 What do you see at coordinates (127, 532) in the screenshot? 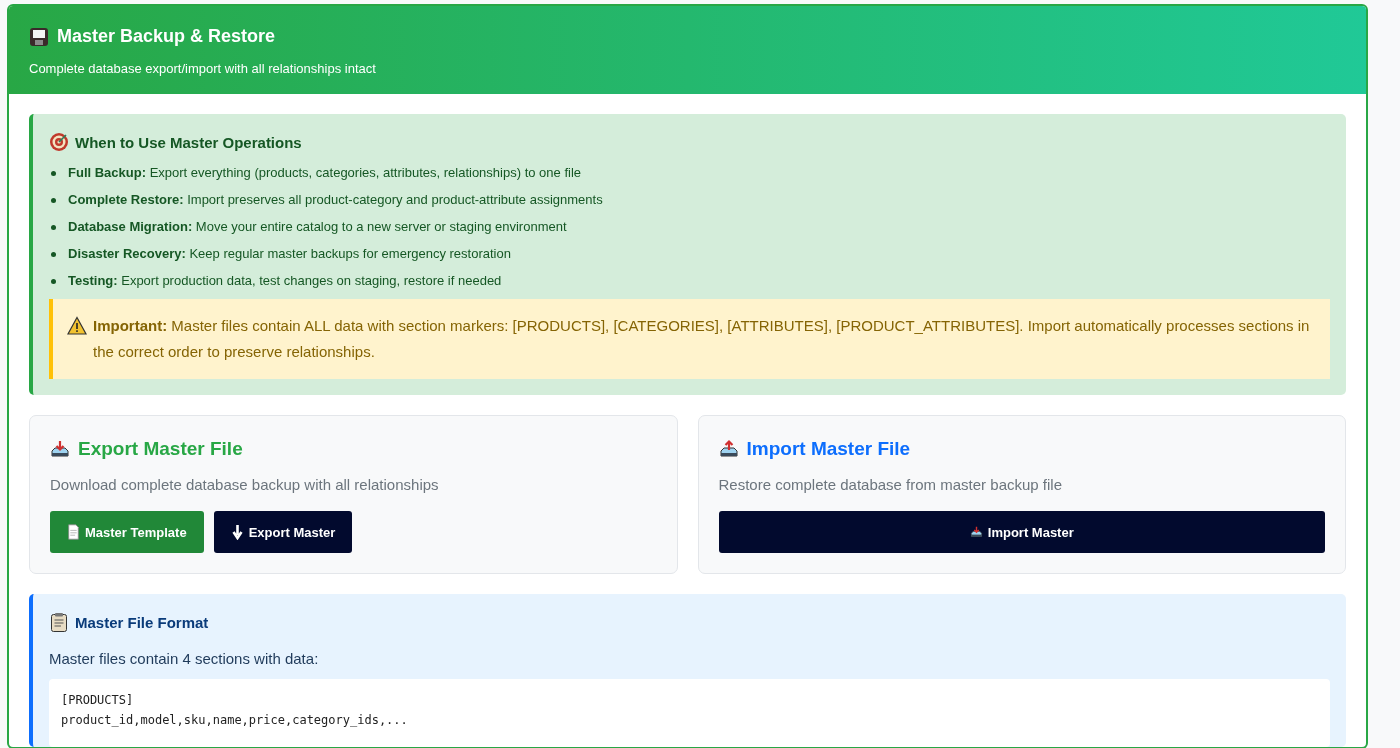
I see `template-button: Master Template` at bounding box center [127, 532].